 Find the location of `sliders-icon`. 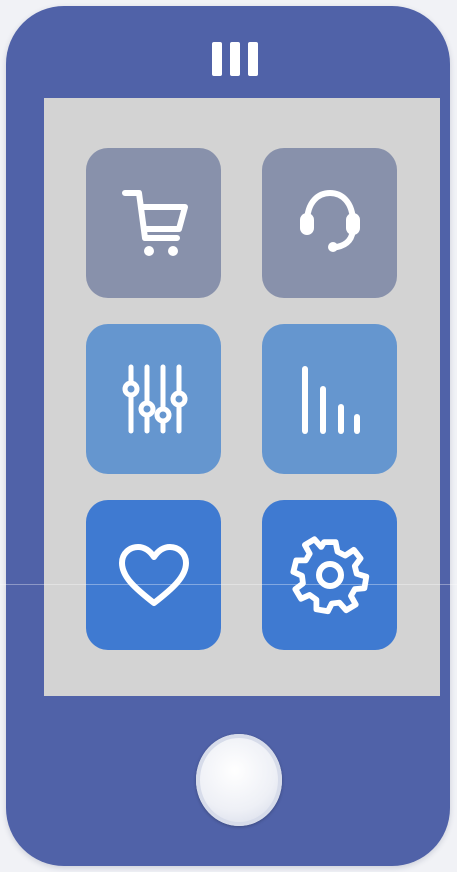

sliders-icon is located at coordinates (154, 399).